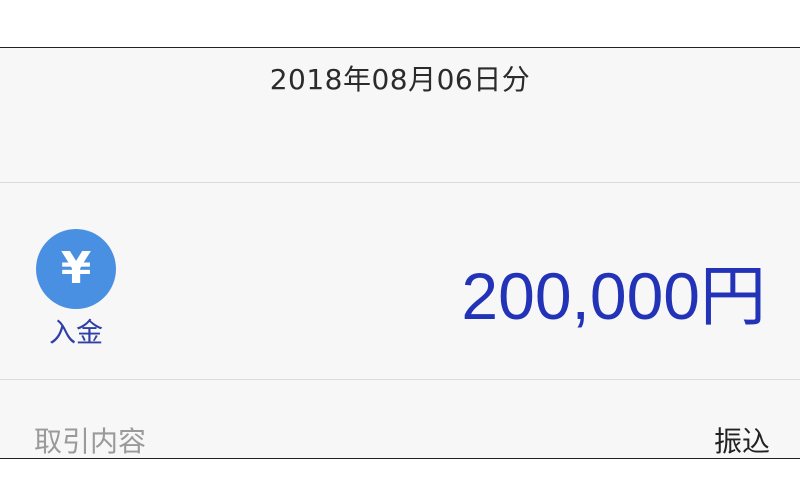  I want to click on detail-label: 取引内容, so click(90, 441).